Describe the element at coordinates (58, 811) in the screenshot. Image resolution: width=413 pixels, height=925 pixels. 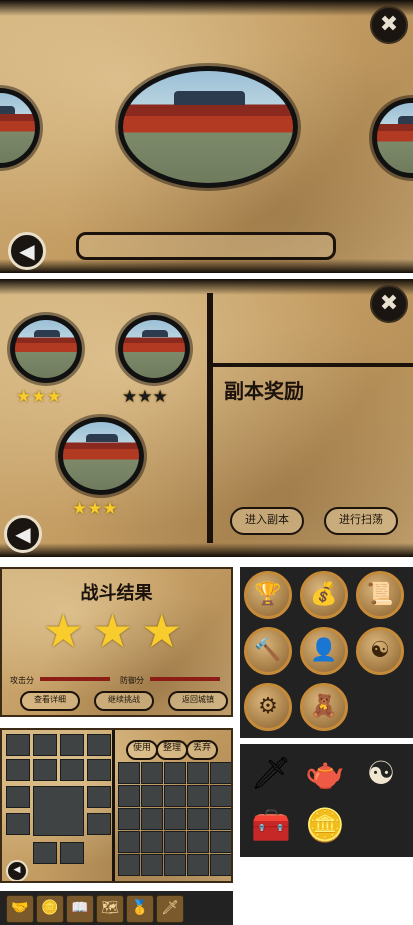
I see `character-slot` at that location.